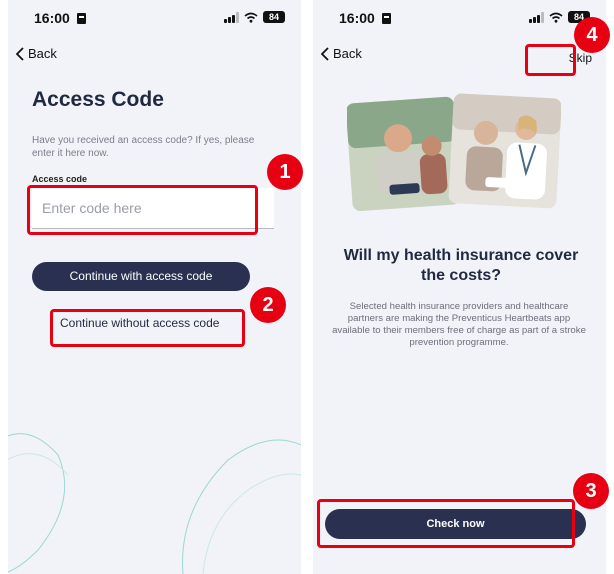 The width and height of the screenshot is (614, 574). I want to click on highlight-box-skip, so click(550, 60).